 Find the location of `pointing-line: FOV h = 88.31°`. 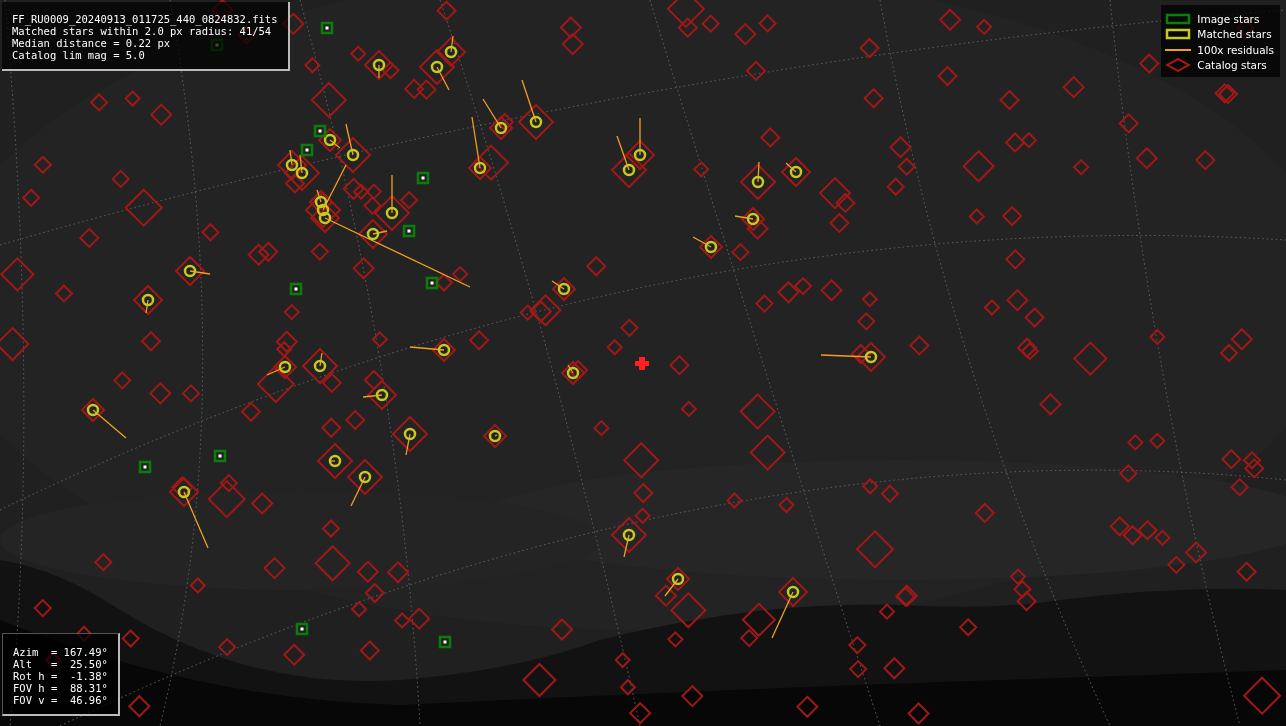

pointing-line: FOV h = 88.31° is located at coordinates (60, 688).